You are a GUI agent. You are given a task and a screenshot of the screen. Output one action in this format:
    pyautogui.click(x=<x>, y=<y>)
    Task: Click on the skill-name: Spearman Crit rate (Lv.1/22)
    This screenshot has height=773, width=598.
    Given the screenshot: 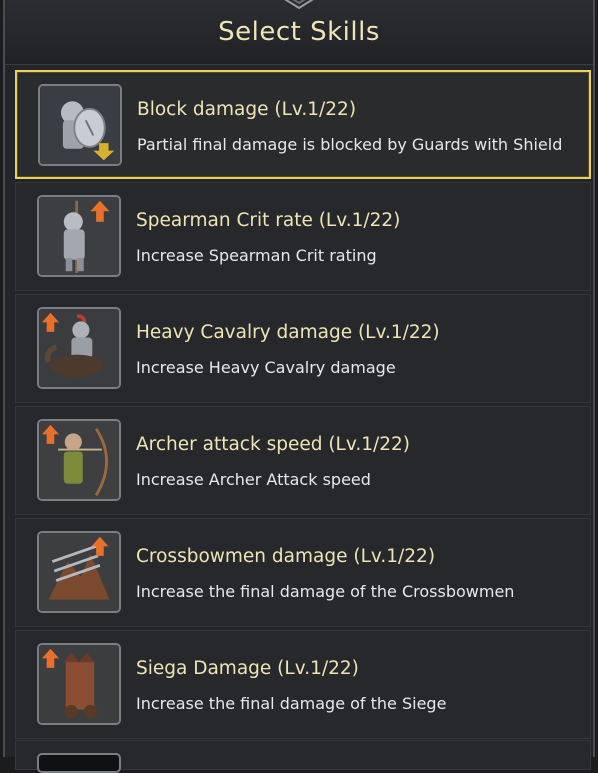 What is the action you would take?
    pyautogui.click(x=268, y=220)
    